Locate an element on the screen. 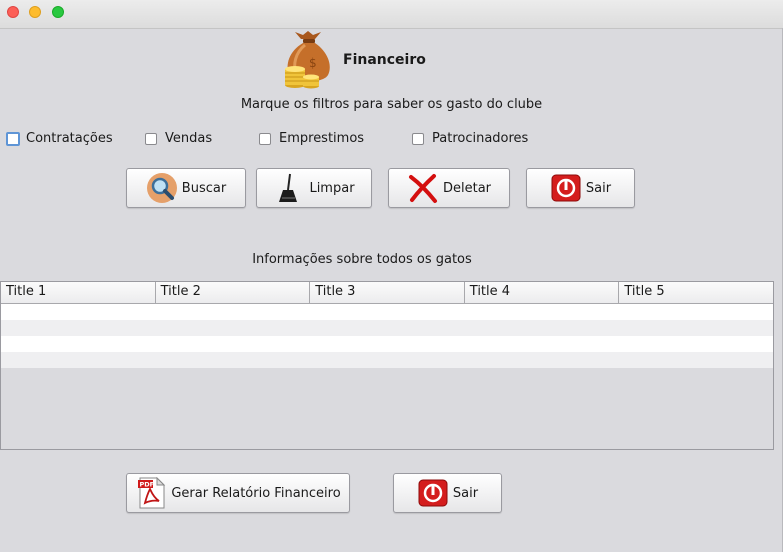  checkbox-emprestimos: Emprestimos is located at coordinates (311, 138).